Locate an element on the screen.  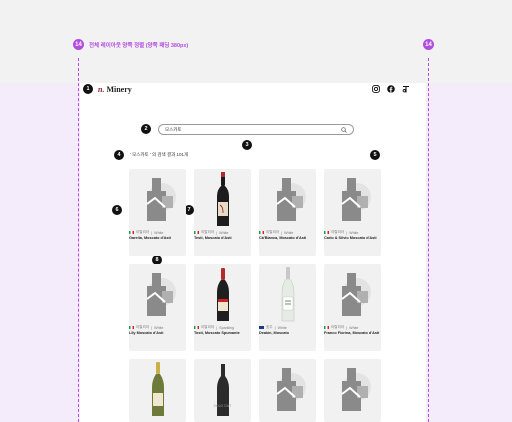
search-value: 모스카토 is located at coordinates (173, 129).